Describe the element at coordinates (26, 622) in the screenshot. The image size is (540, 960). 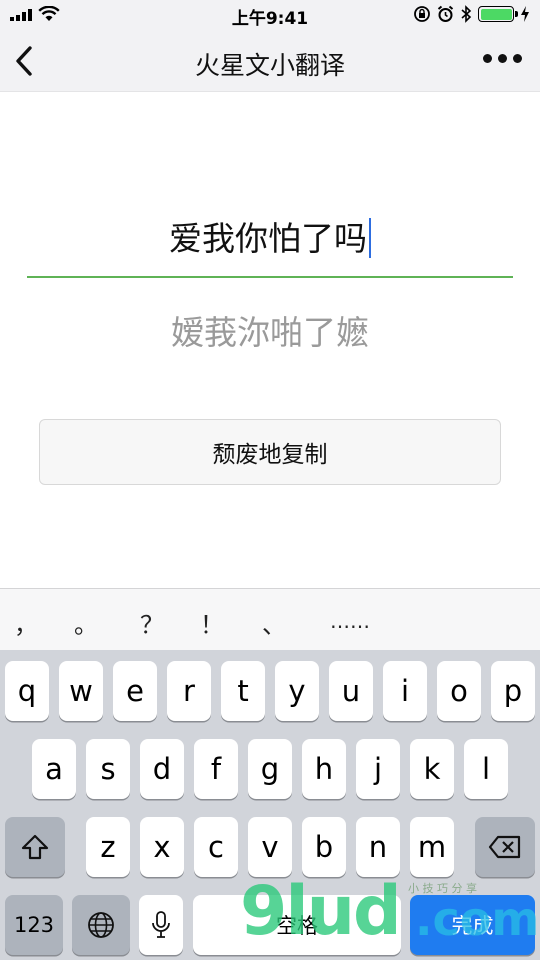
I see `punct-key-comma: ，` at that location.